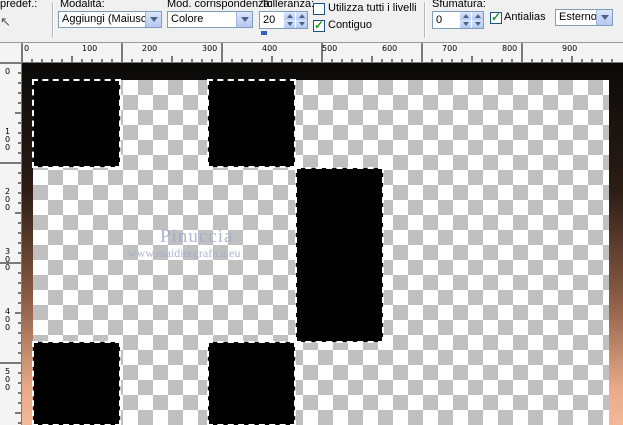  What do you see at coordinates (8, 71) in the screenshot?
I see `ruler-left-label: 0` at bounding box center [8, 71].